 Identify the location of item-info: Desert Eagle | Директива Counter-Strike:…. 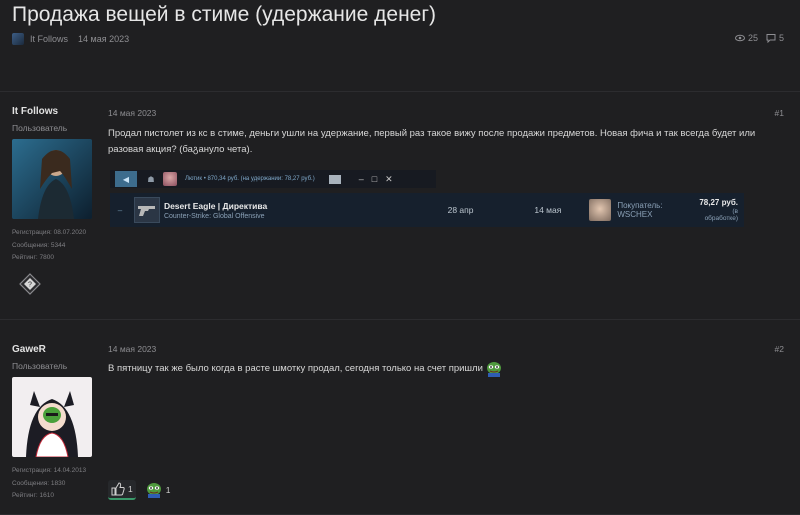
(274, 210).